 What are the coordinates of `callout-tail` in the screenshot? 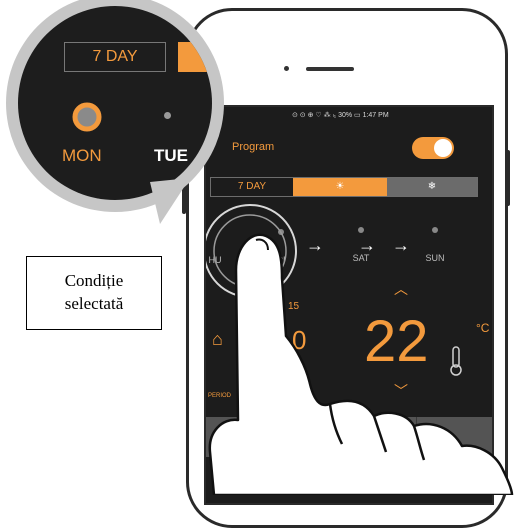 It's located at (170, 201).